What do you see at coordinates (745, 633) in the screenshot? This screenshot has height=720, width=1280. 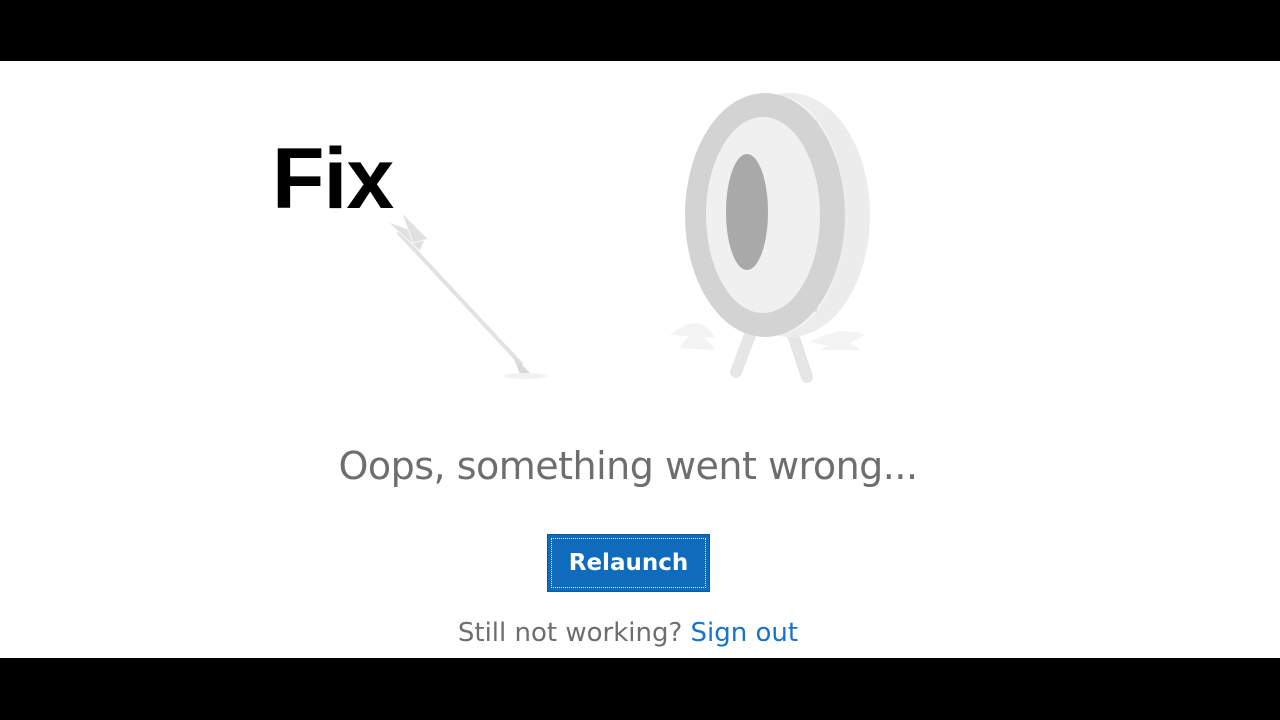 I see `sign-out-link: Sign out` at bounding box center [745, 633].